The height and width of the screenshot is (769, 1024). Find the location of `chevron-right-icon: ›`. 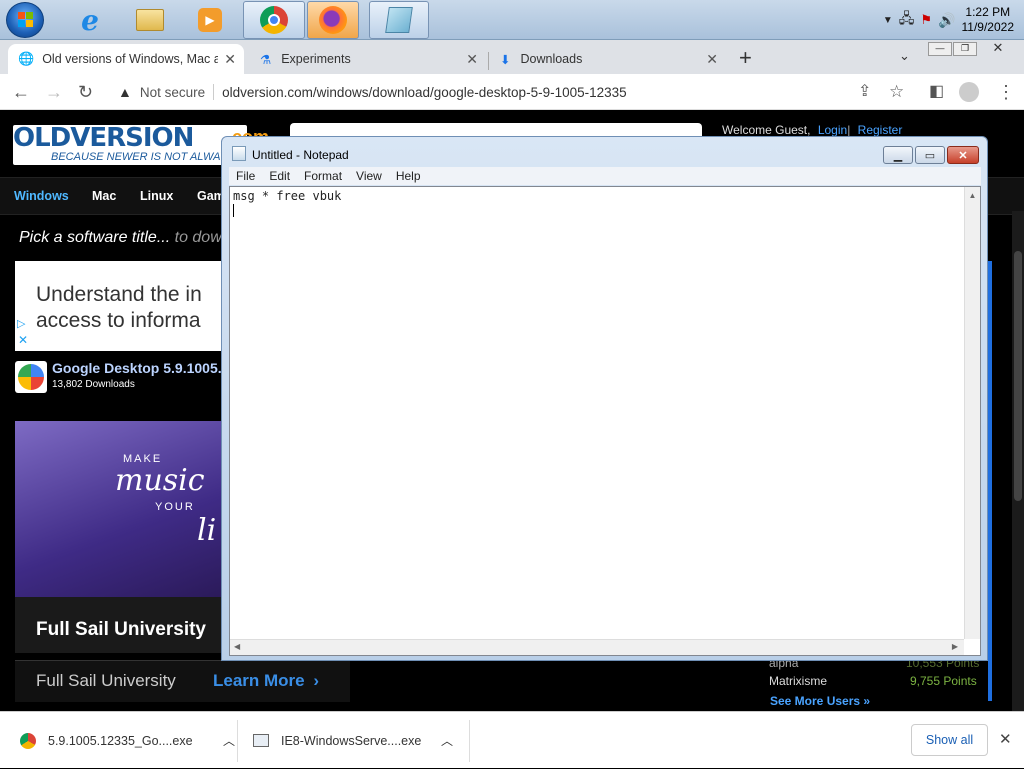

chevron-right-icon: › is located at coordinates (316, 680).